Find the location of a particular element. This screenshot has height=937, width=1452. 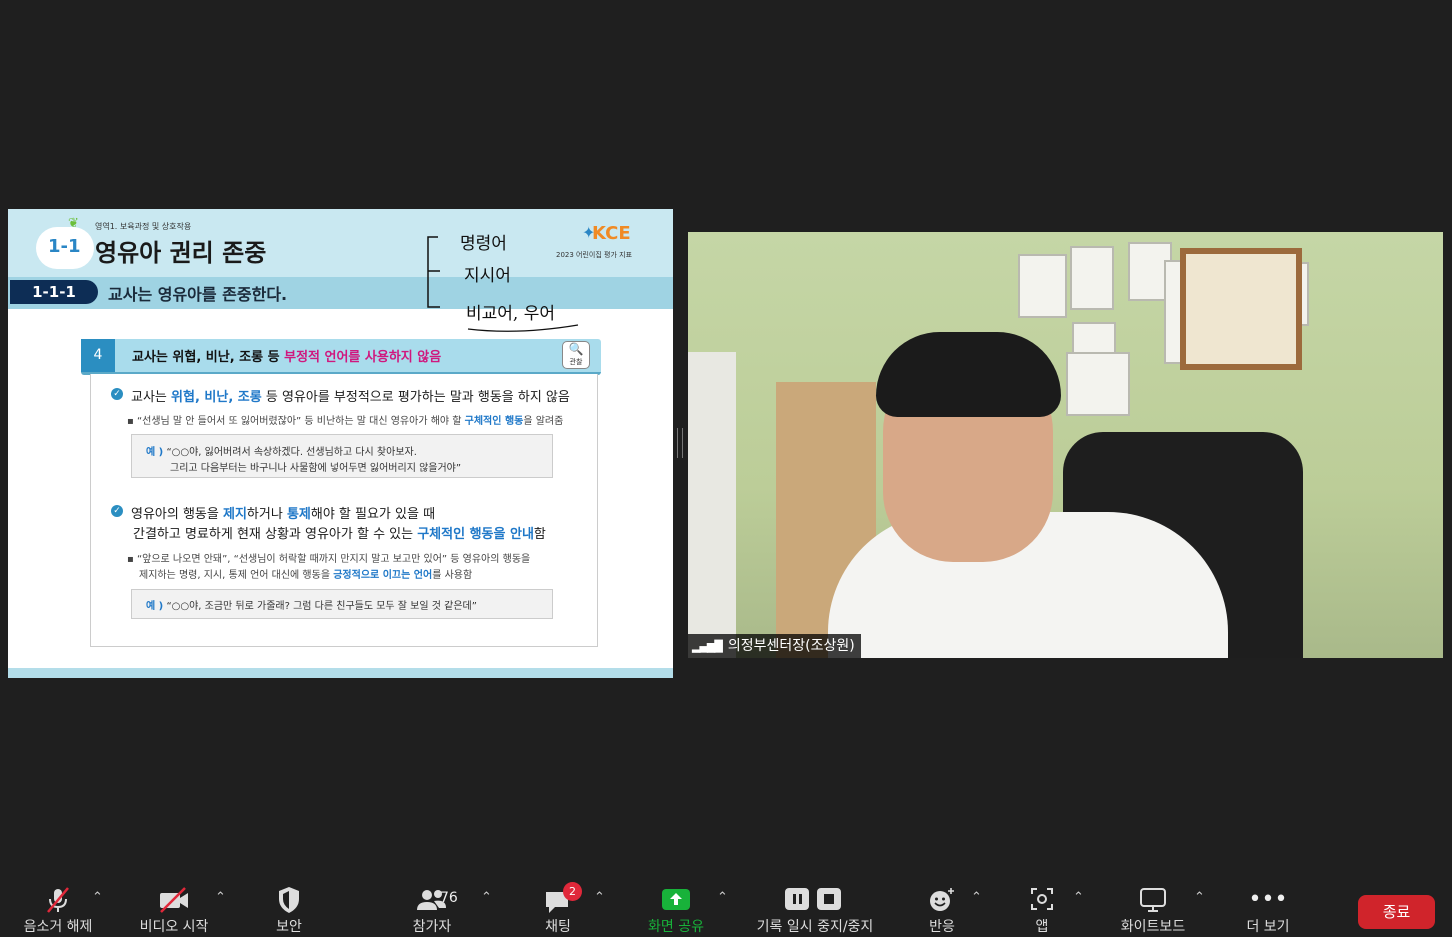

video-person-hair is located at coordinates (968, 374).